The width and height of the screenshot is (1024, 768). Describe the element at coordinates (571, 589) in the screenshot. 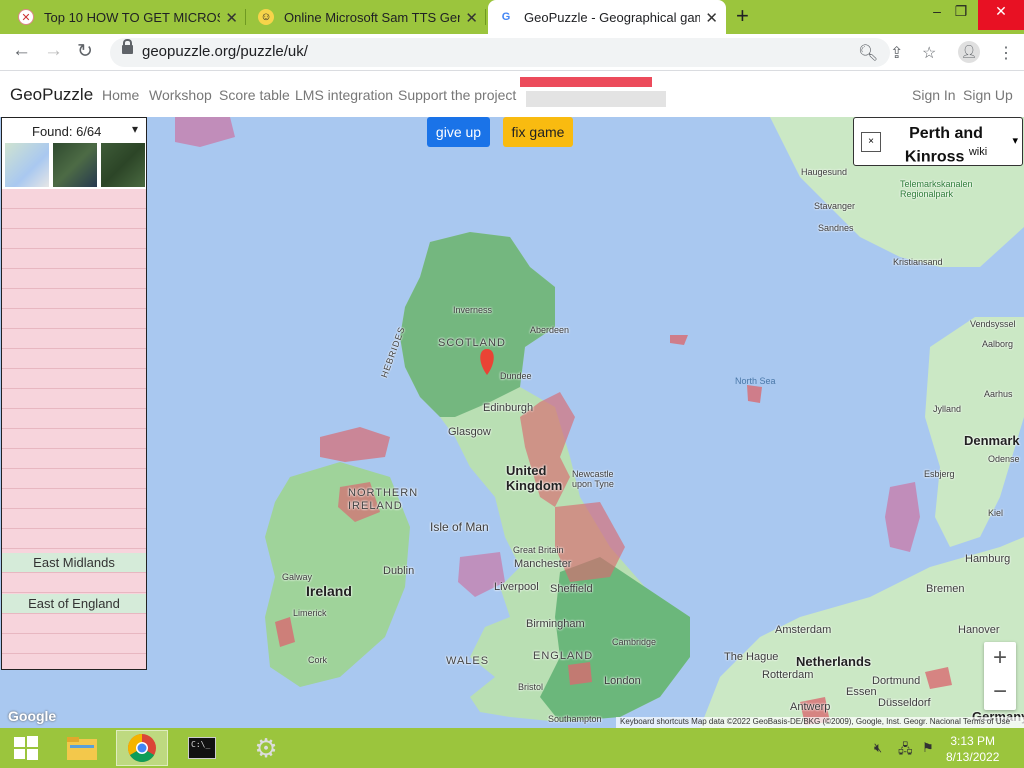

I see `map-label-sheffield: Sheffield` at that location.